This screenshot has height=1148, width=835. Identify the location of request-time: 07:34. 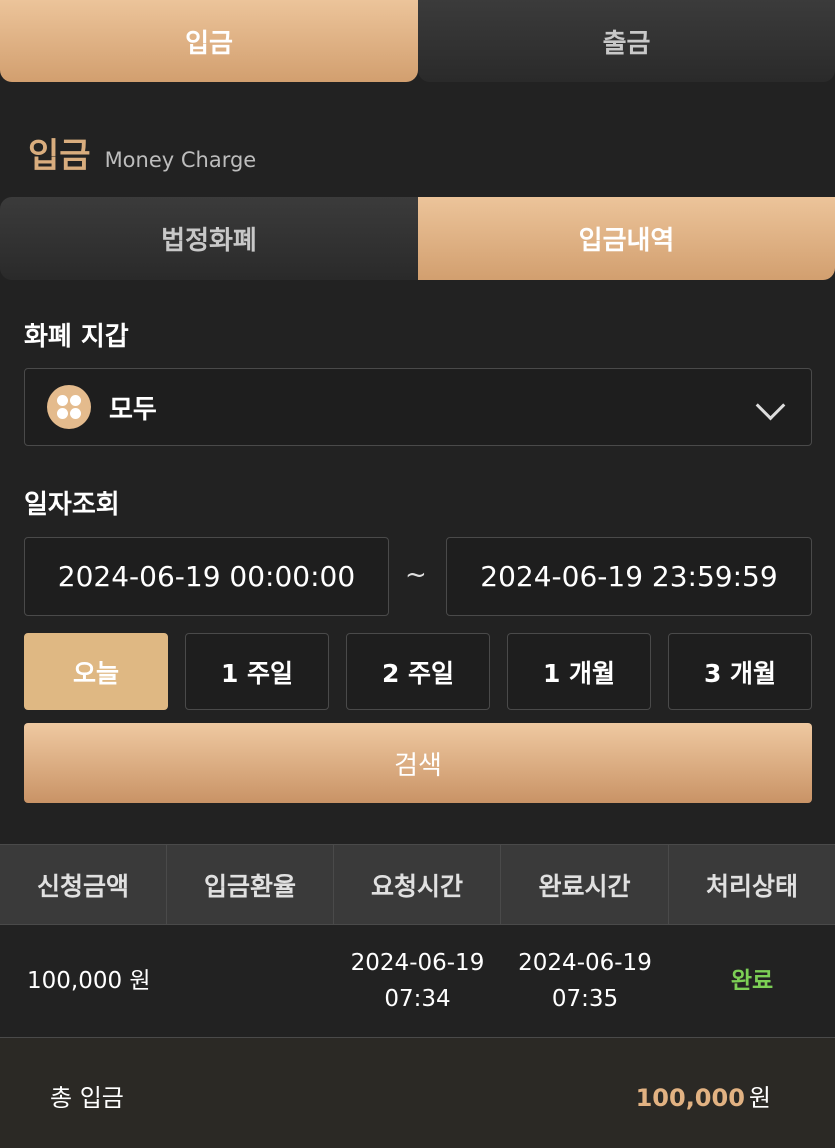
(417, 999).